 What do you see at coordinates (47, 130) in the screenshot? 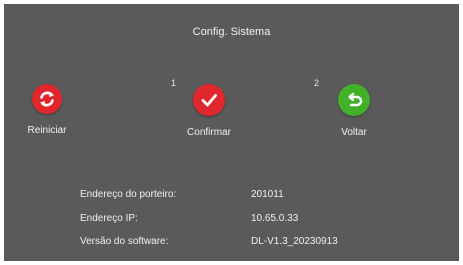
I see `restart-label: Reiniciar` at bounding box center [47, 130].